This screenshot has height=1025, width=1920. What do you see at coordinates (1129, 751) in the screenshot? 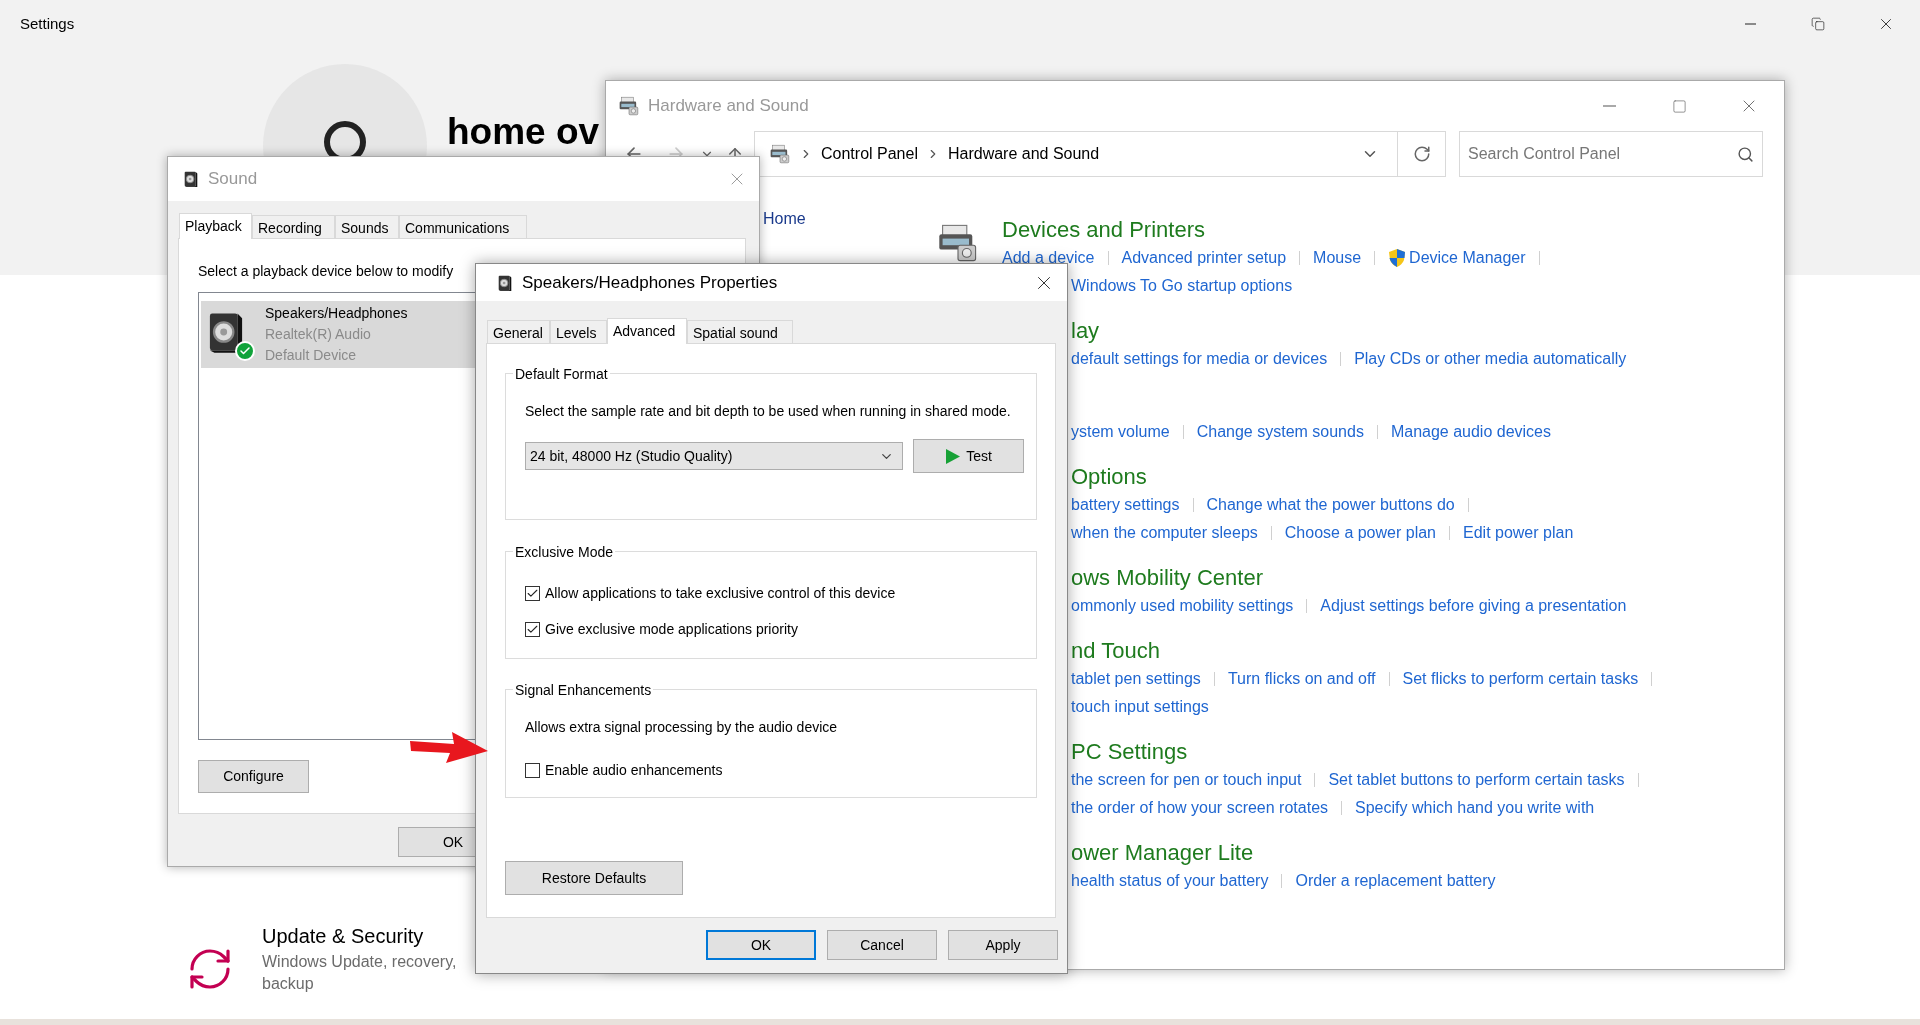
I see `section-heading: PC Settings` at bounding box center [1129, 751].